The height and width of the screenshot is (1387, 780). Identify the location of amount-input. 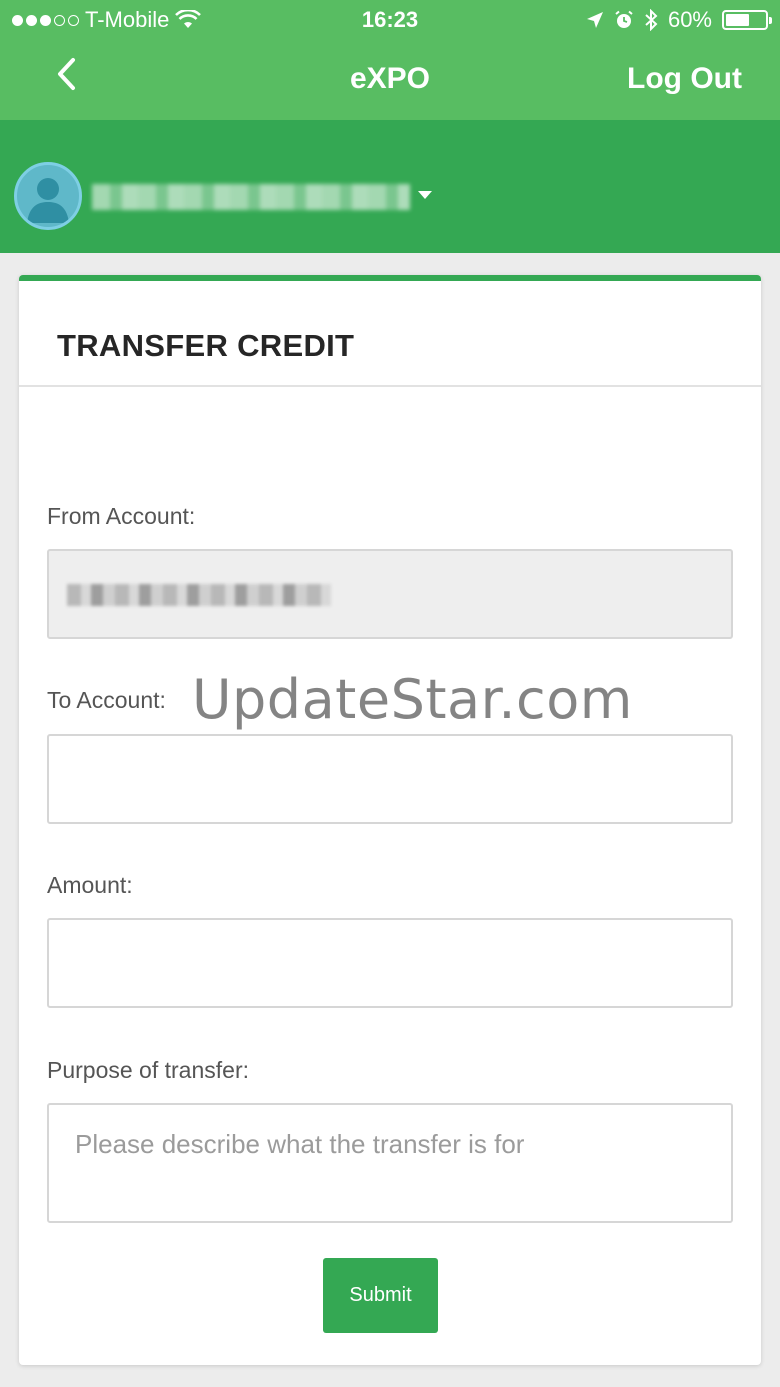
(390, 963).